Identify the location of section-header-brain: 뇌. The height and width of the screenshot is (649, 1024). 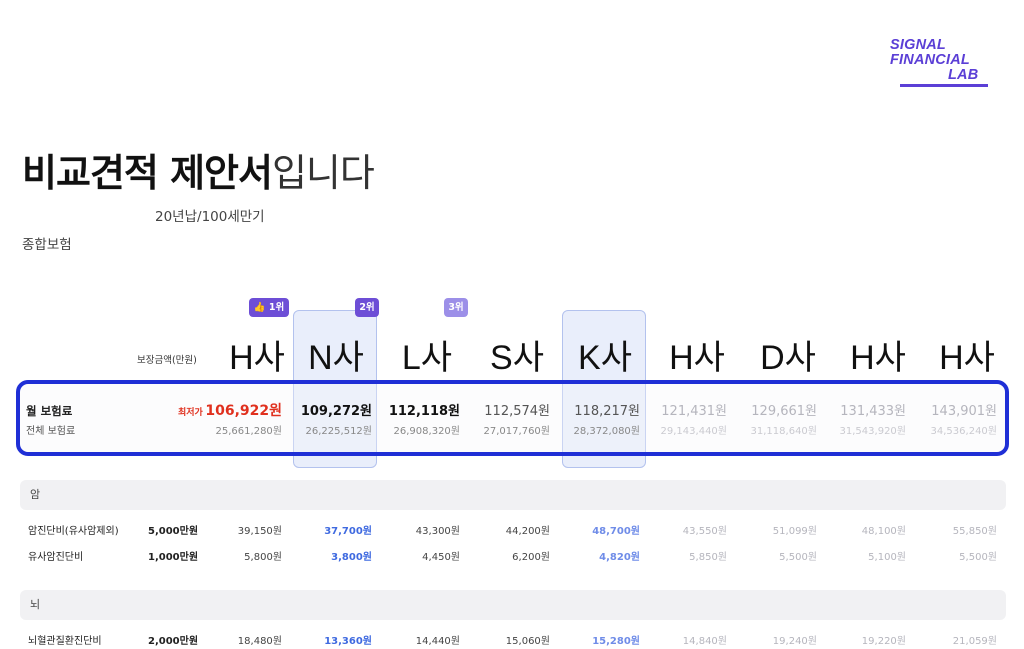
(513, 605).